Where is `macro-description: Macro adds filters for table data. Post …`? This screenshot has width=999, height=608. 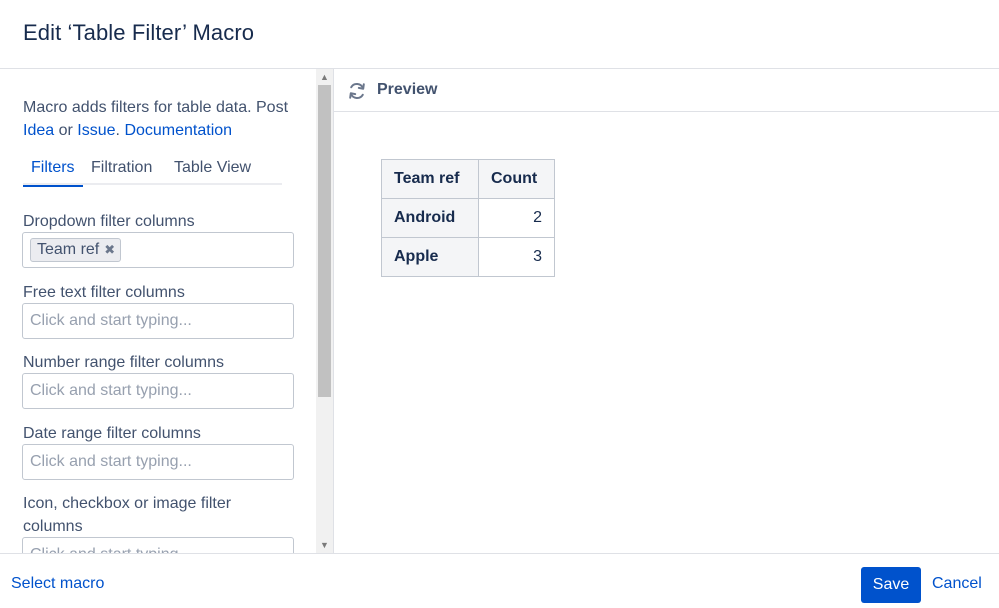 macro-description: Macro adds filters for table data. Post … is located at coordinates (163, 119).